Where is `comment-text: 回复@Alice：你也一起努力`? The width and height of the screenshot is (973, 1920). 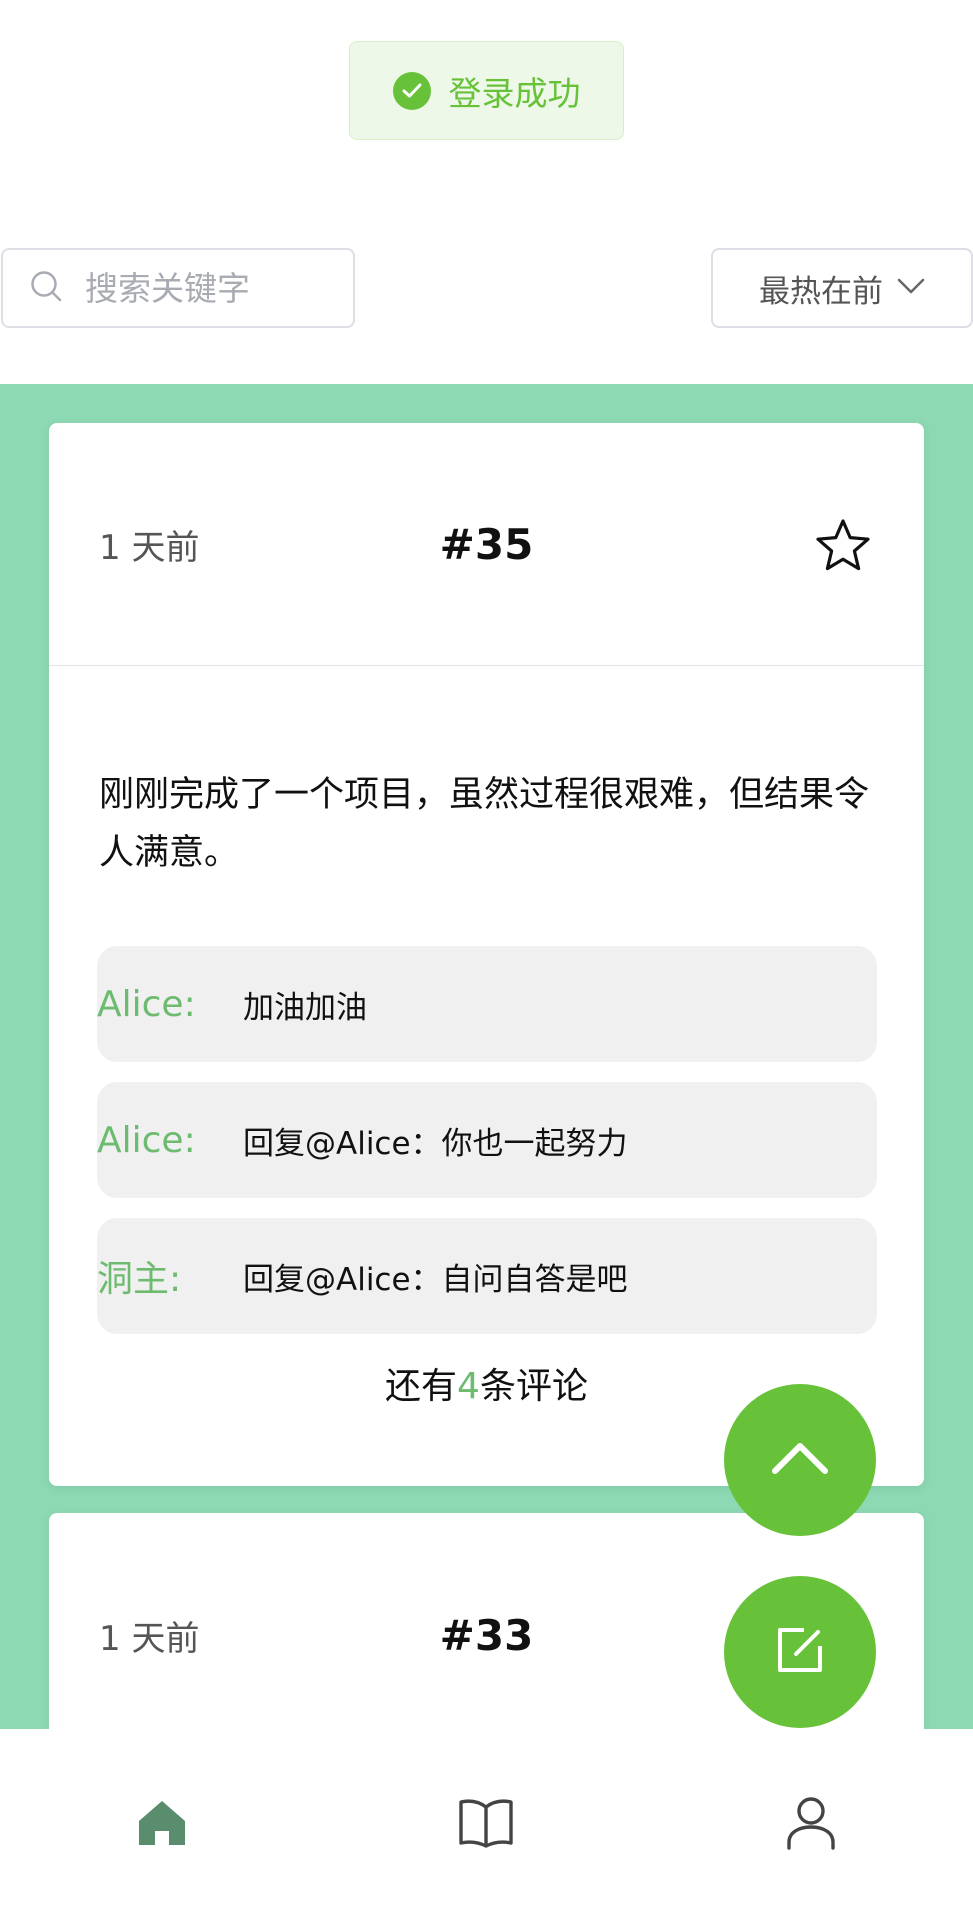
comment-text: 回复@Alice：你也一起努力 is located at coordinates (435, 1143).